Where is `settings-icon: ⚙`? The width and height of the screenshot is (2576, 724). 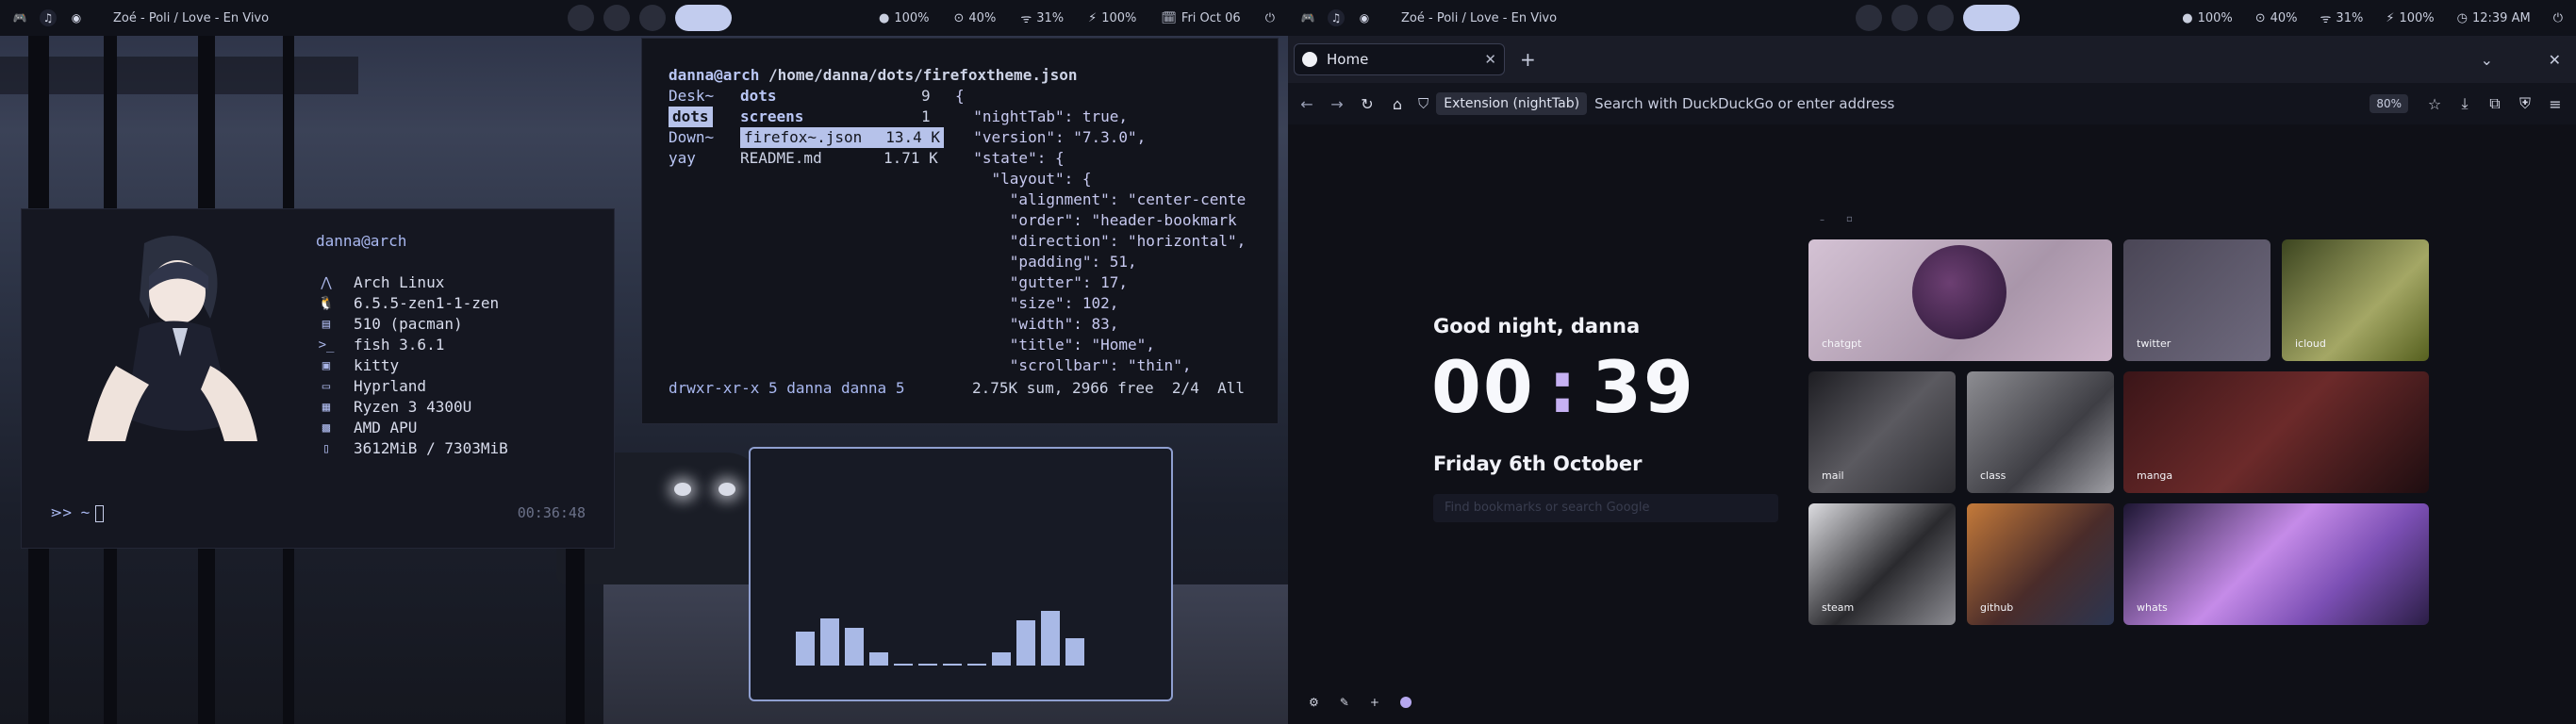
settings-icon: ⚙ is located at coordinates (1314, 702).